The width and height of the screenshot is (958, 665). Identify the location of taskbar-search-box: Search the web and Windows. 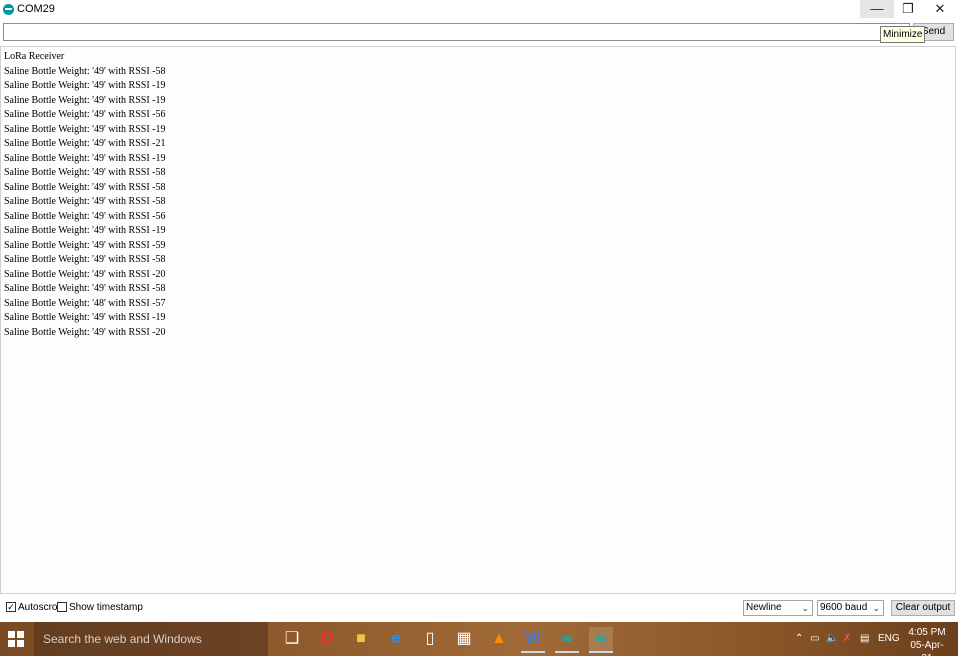
(151, 639).